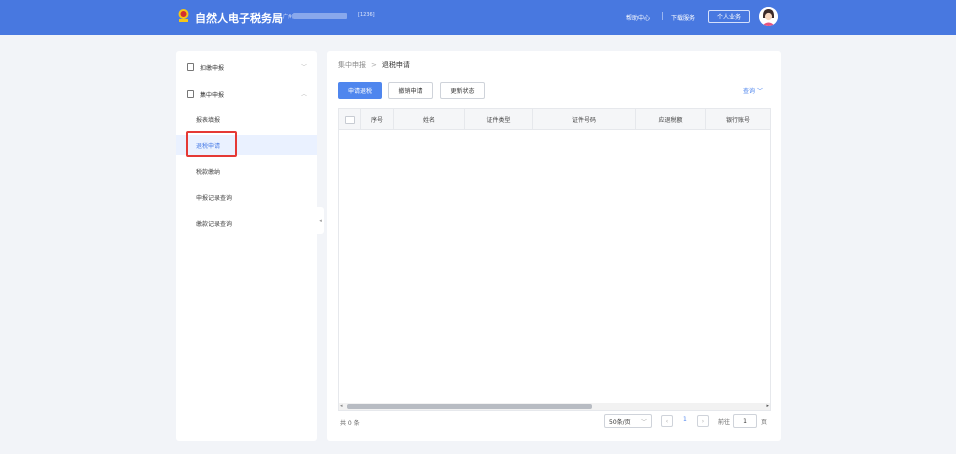 The image size is (956, 454). Describe the element at coordinates (395, 65) in the screenshot. I see `breadcrumb-current: 退税申请` at that location.